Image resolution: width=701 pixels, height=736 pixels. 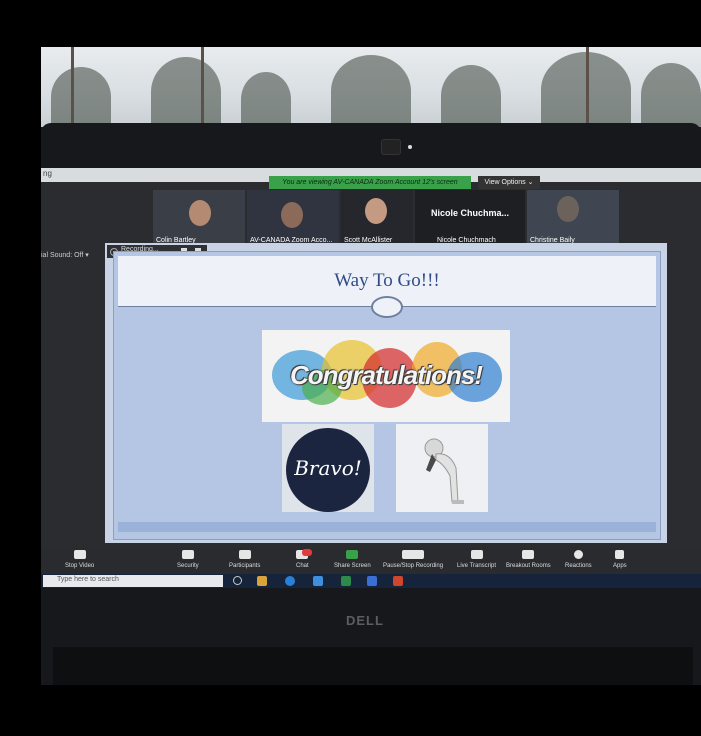 What do you see at coordinates (79, 554) in the screenshot?
I see `video-icon` at bounding box center [79, 554].